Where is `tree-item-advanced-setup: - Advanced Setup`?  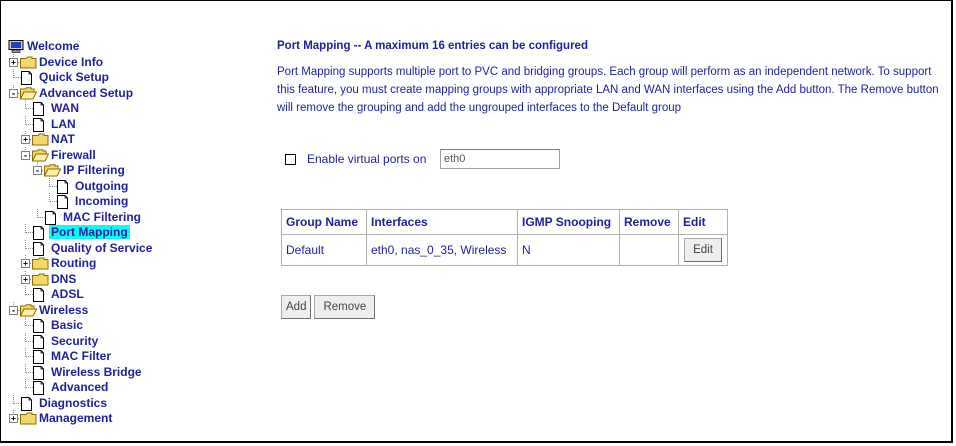
tree-item-advanced-setup: - Advanced Setup is located at coordinates (136, 93).